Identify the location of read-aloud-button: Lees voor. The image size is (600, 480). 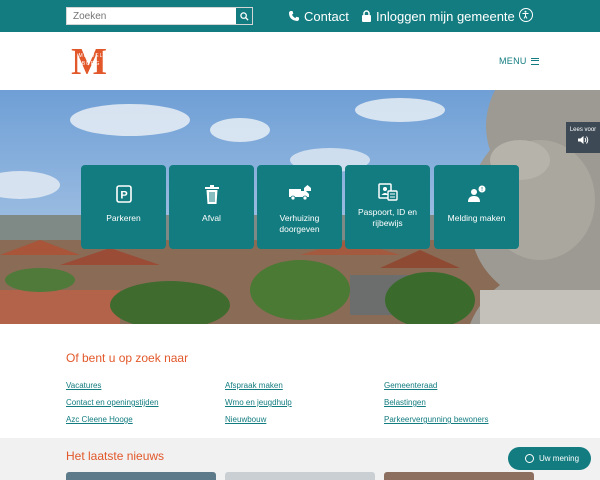
(583, 137).